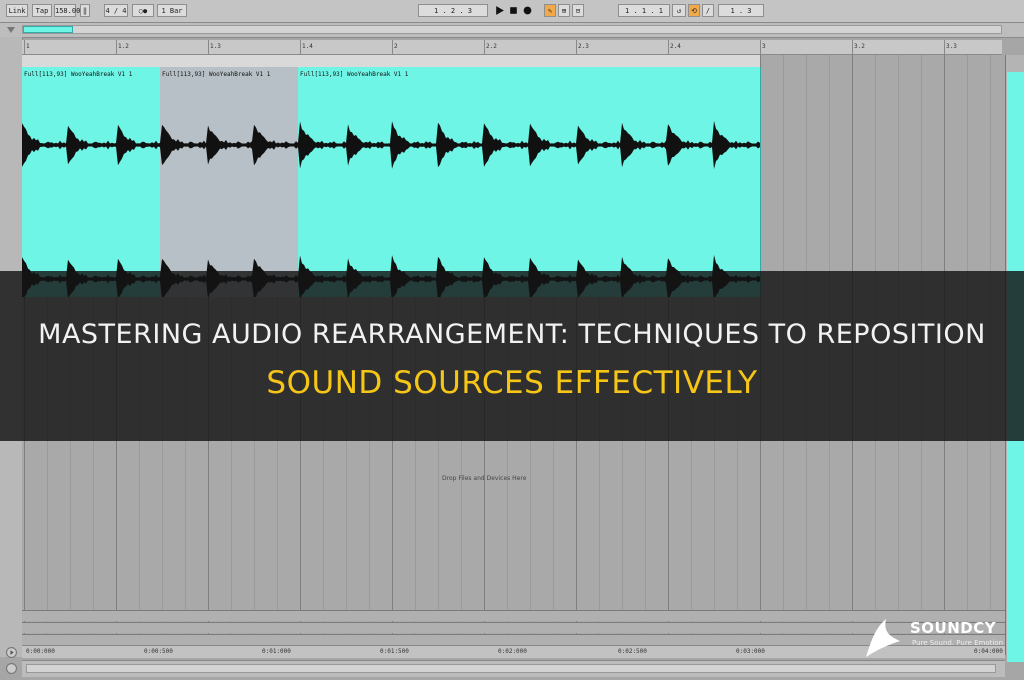 This screenshot has height=680, width=1024. I want to click on time-label: 0:01:500, so click(394, 651).